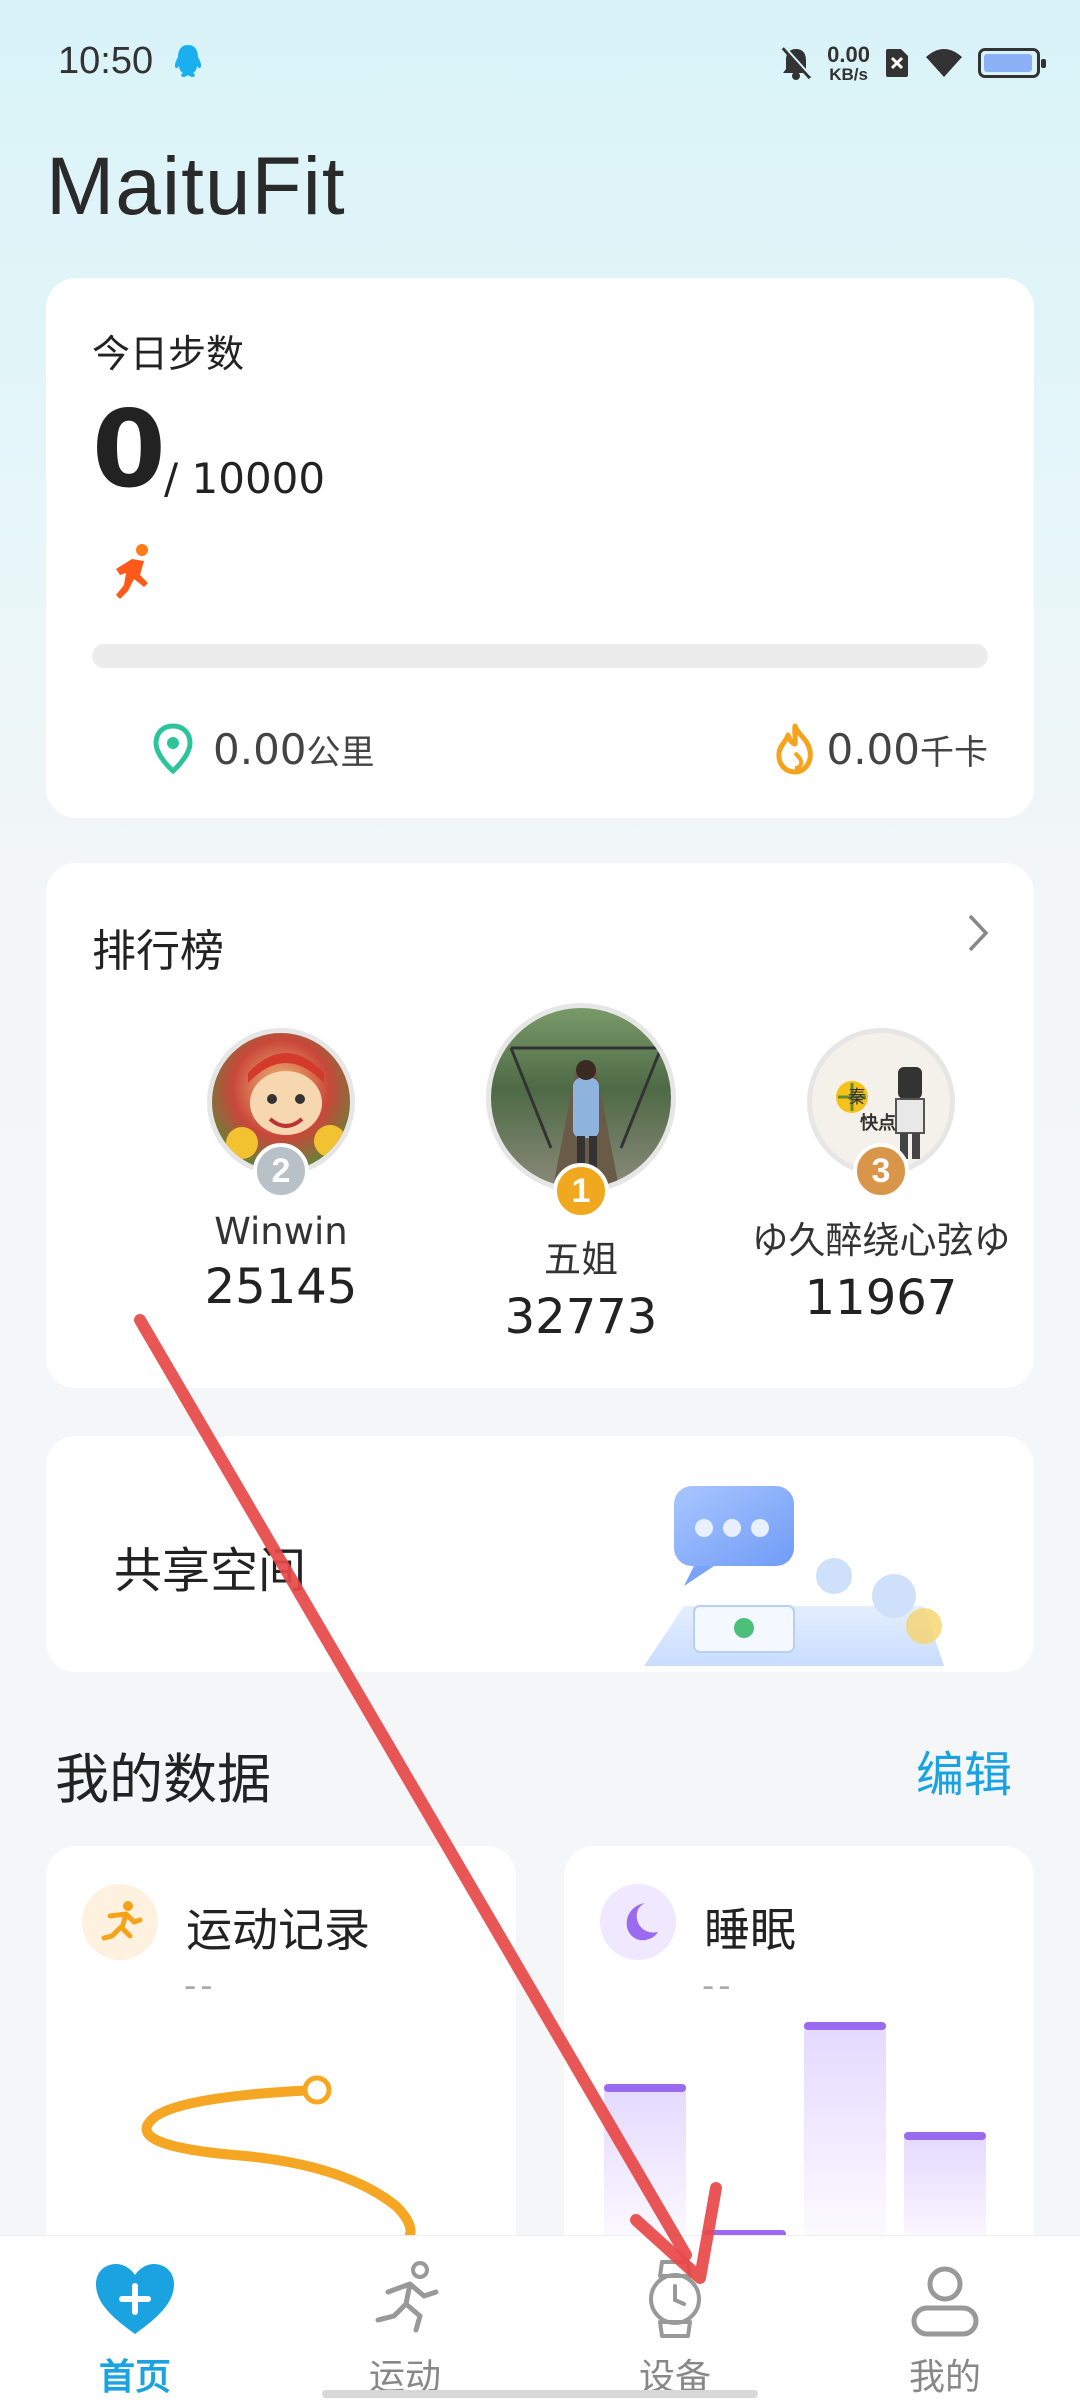  I want to click on steps-progress-bar, so click(540, 656).